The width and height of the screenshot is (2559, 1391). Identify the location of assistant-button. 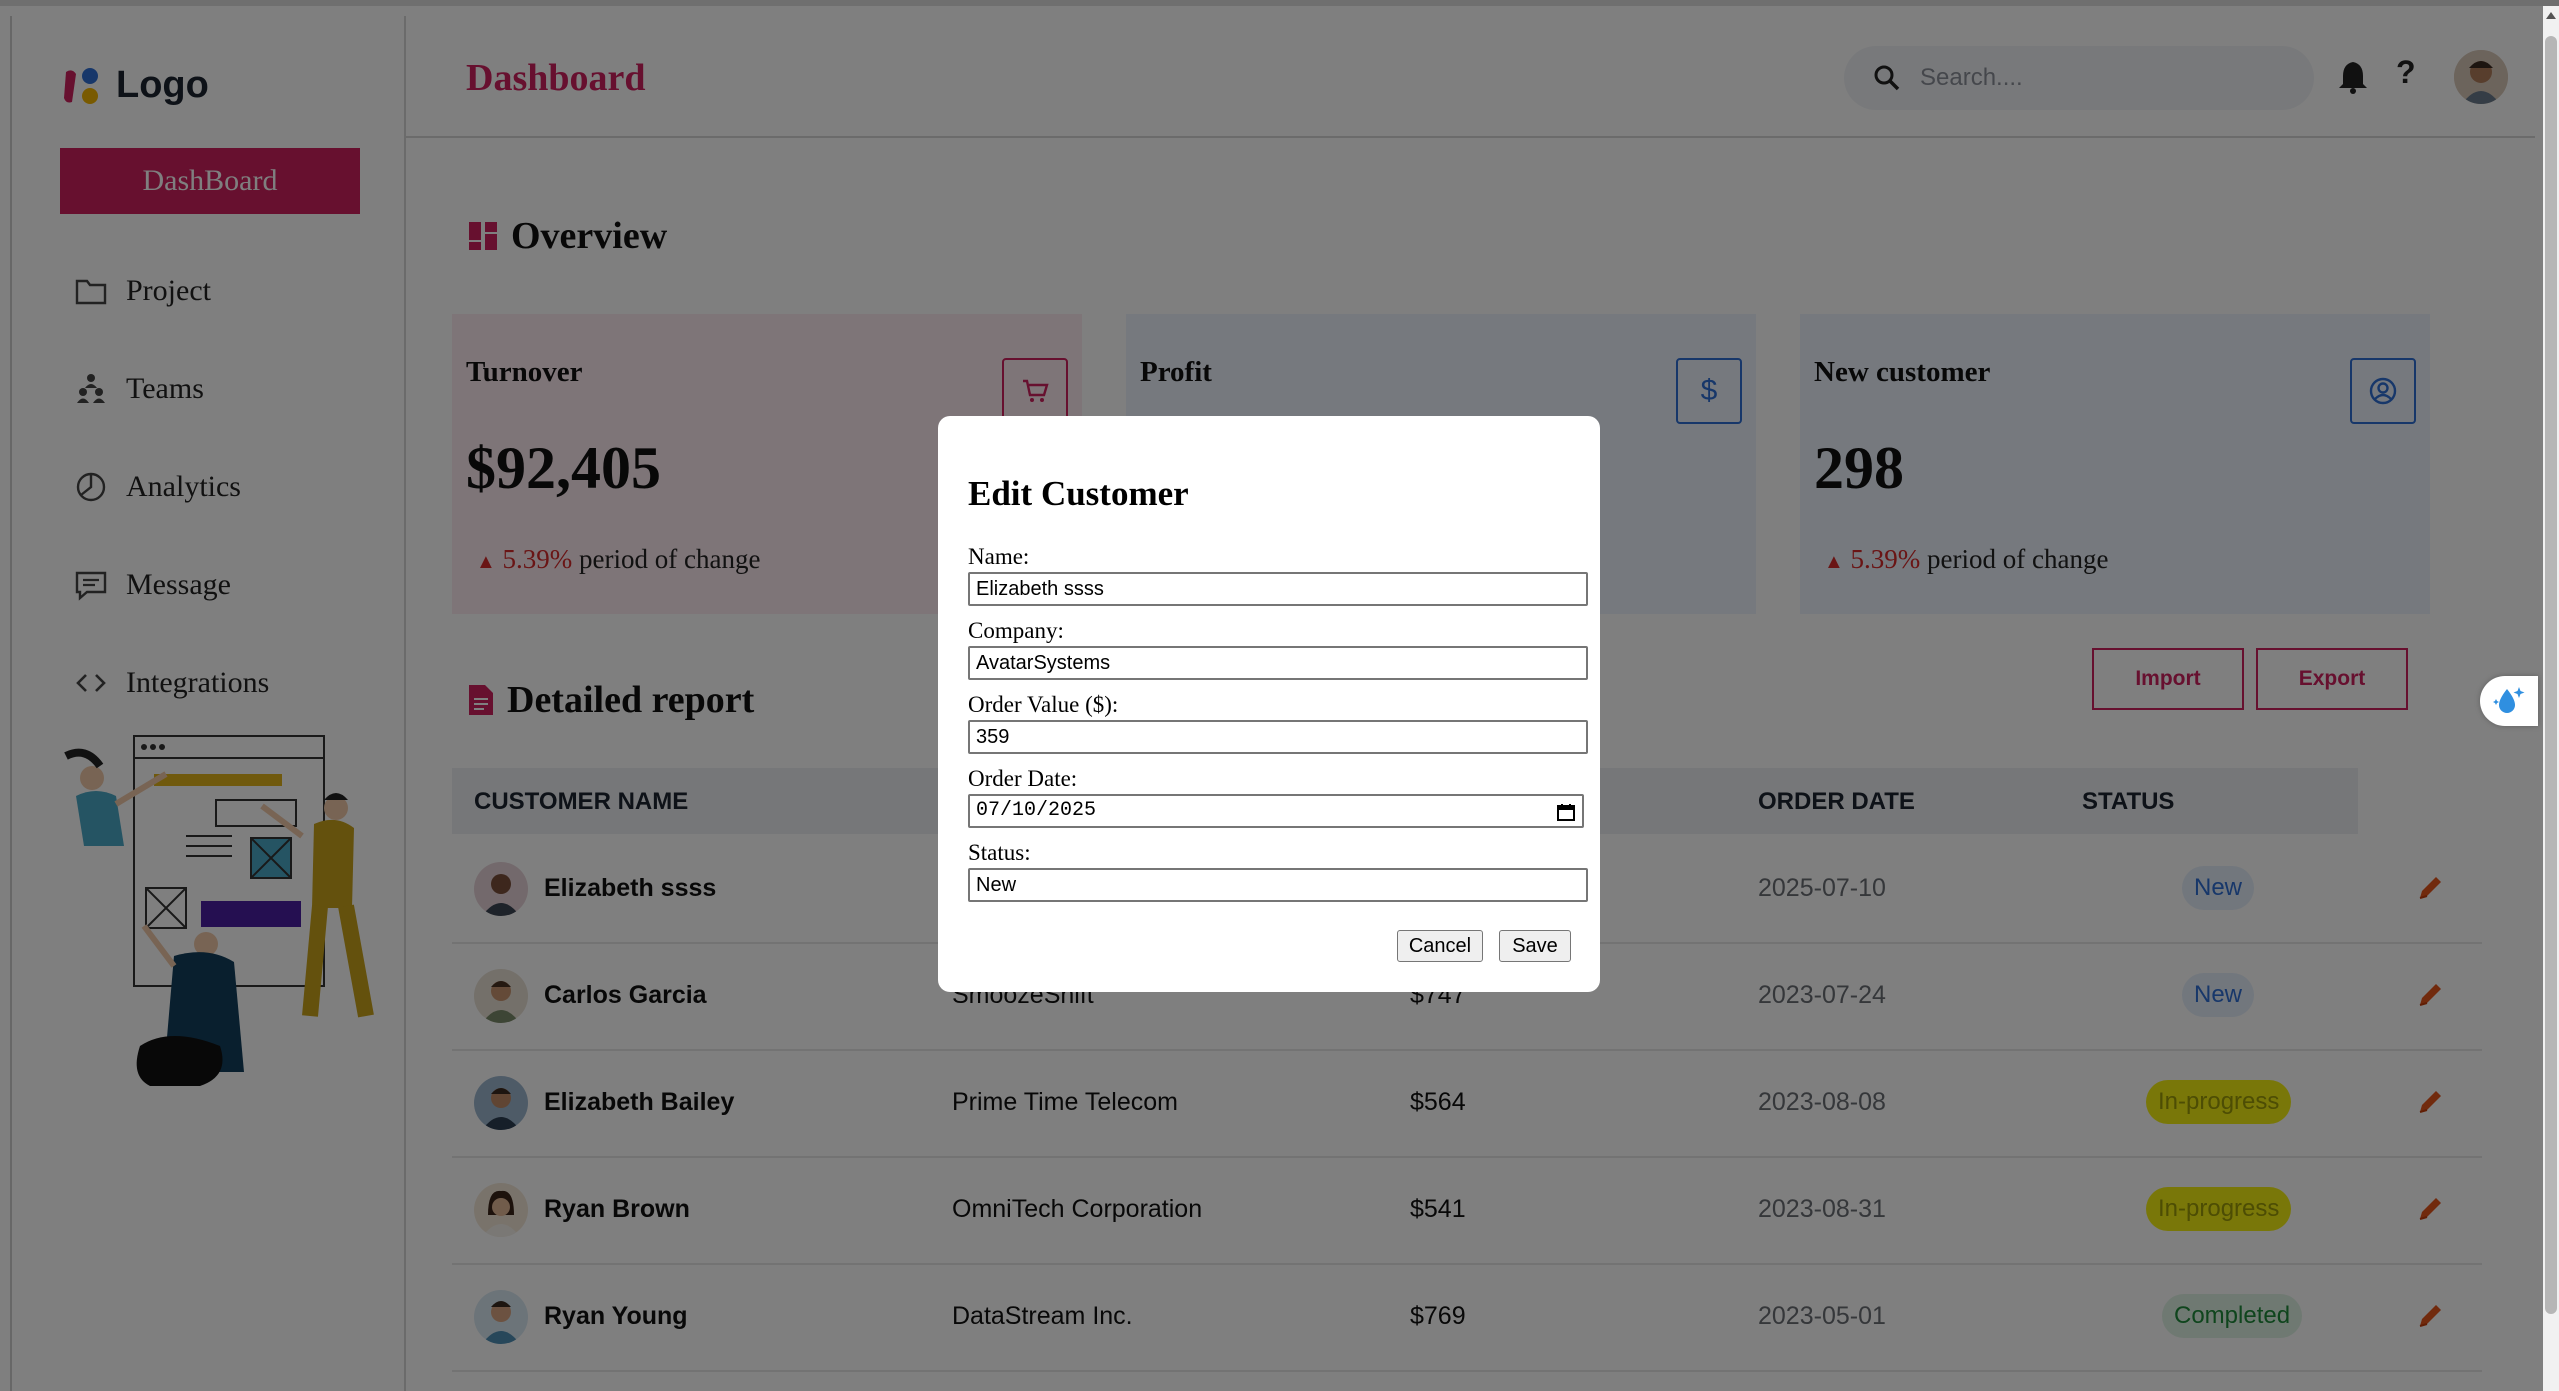
(2509, 701).